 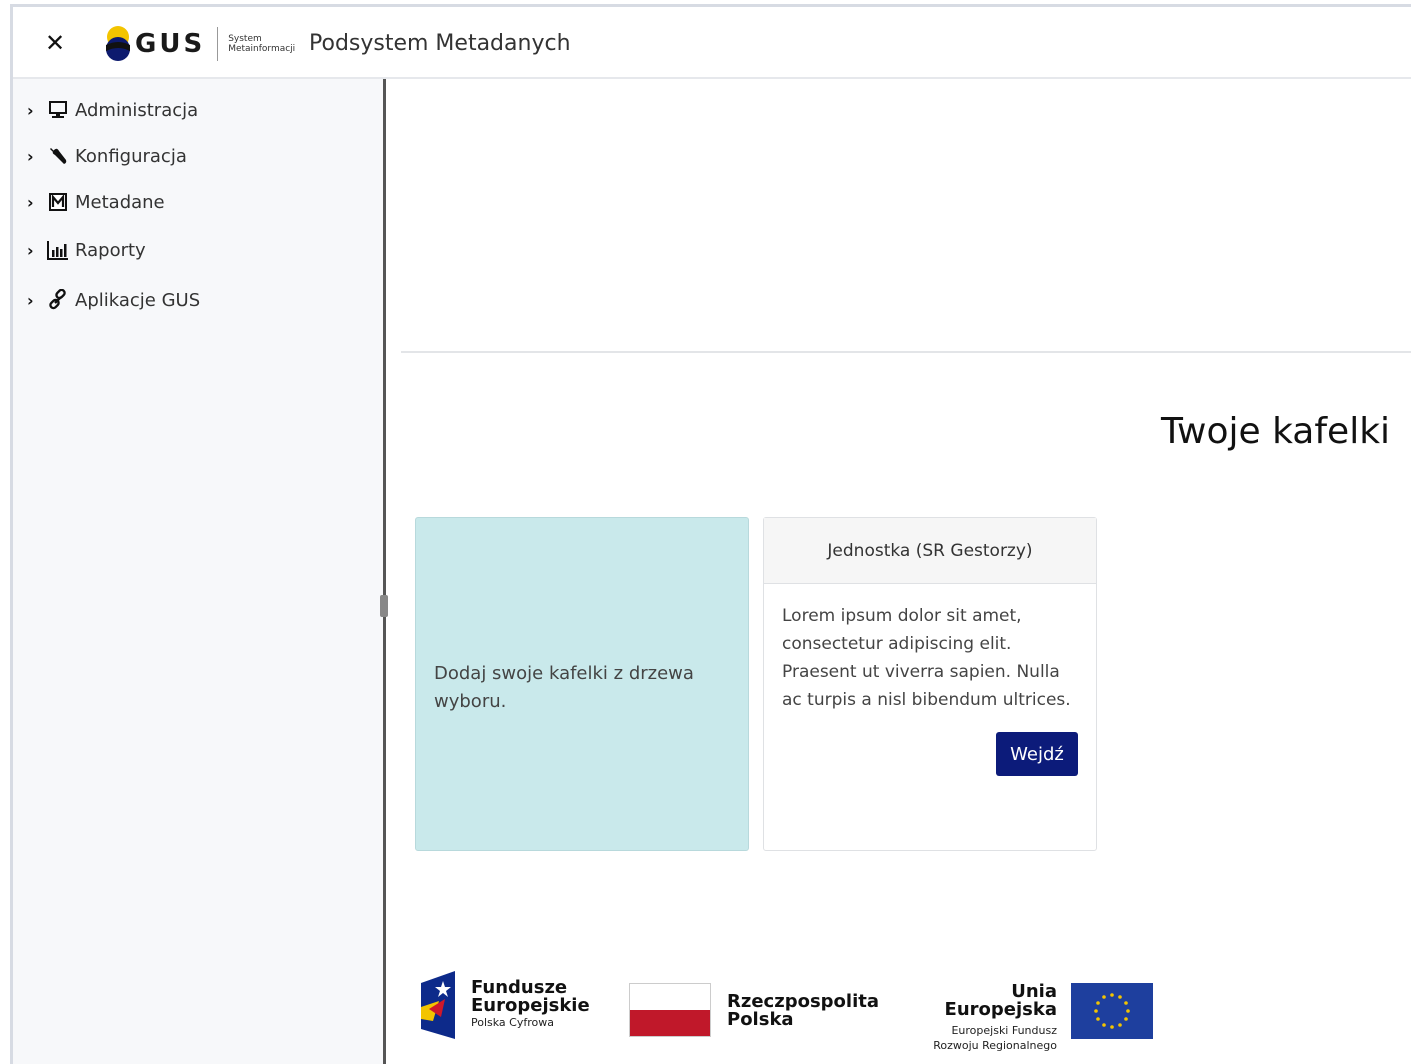 What do you see at coordinates (384, 606) in the screenshot?
I see `splitter-handle` at bounding box center [384, 606].